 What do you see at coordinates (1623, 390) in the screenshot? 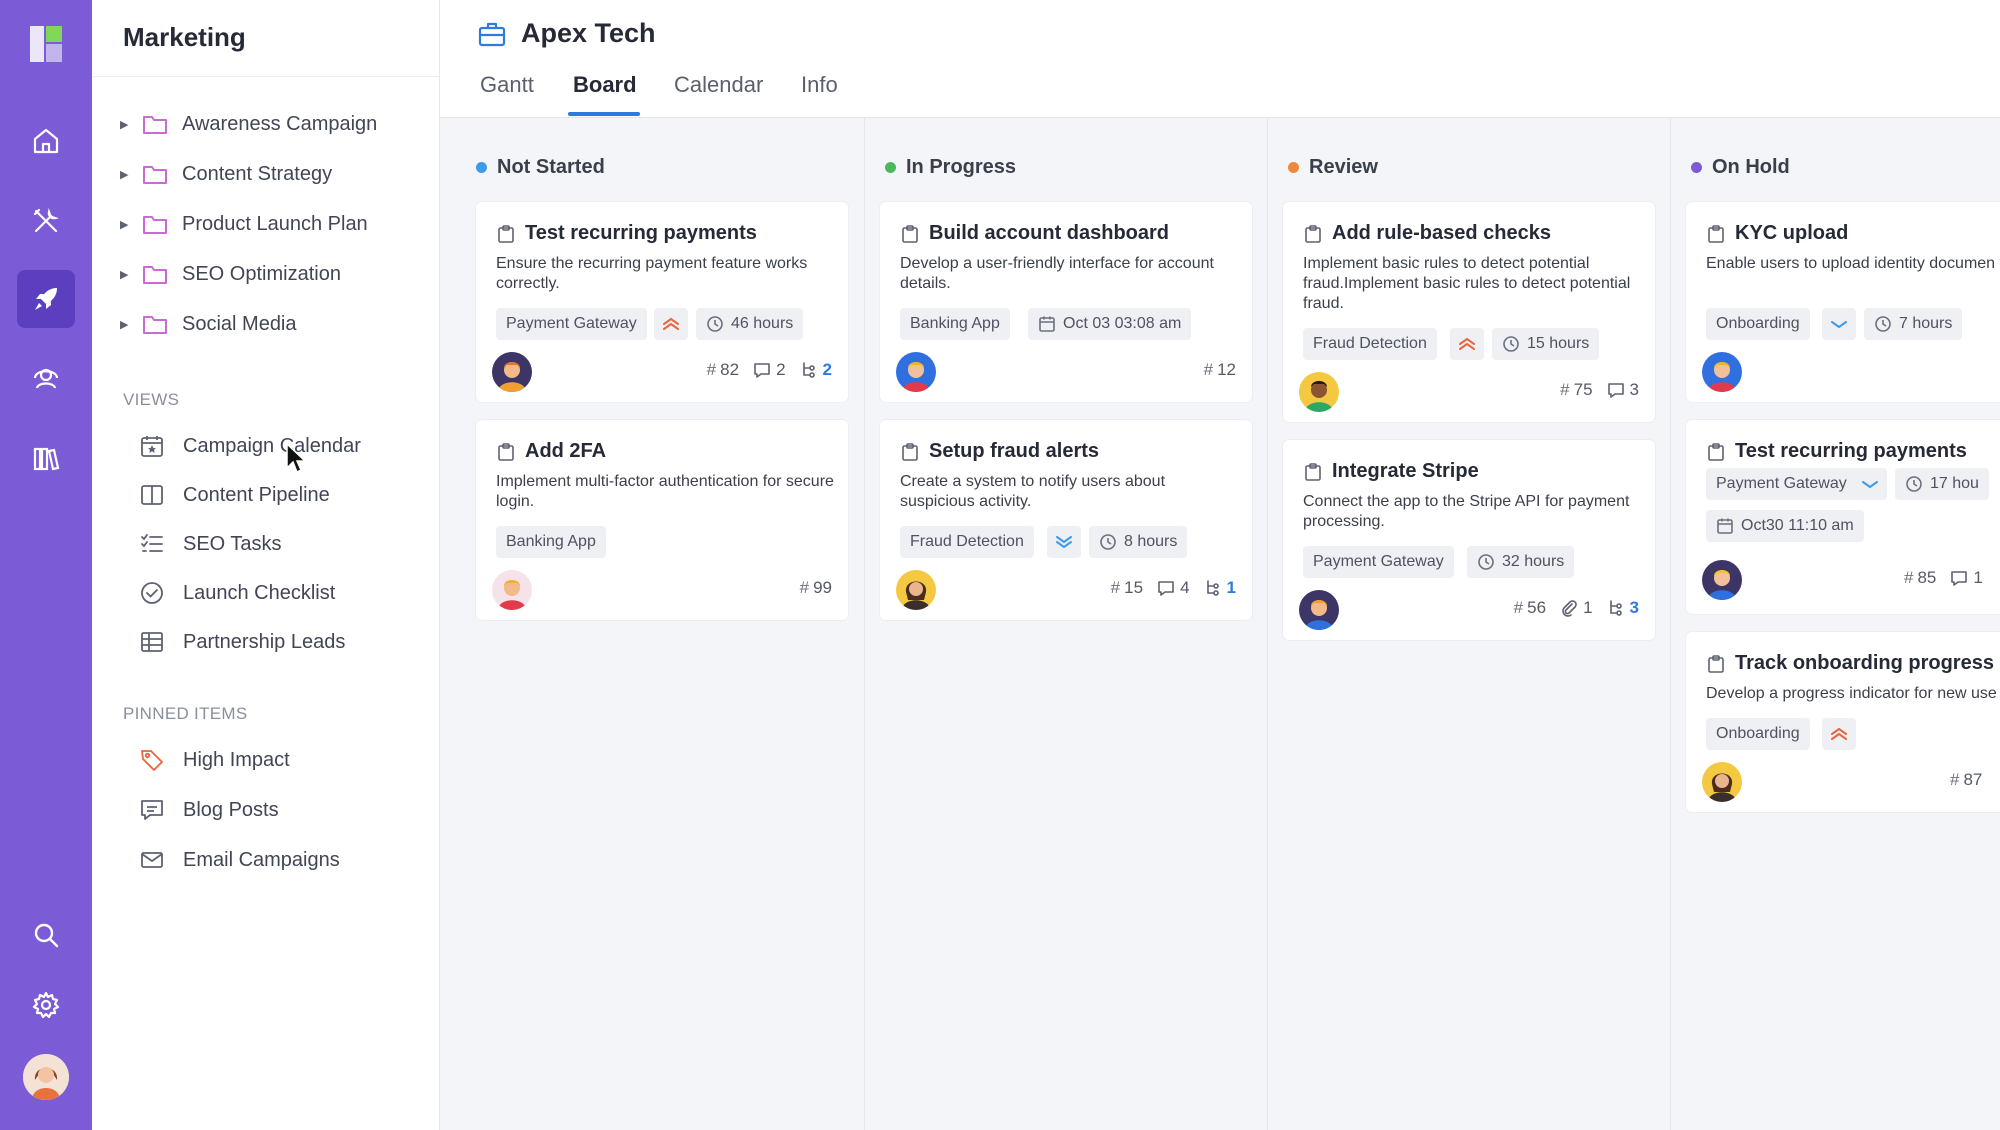
I see `comment-count: 3` at bounding box center [1623, 390].